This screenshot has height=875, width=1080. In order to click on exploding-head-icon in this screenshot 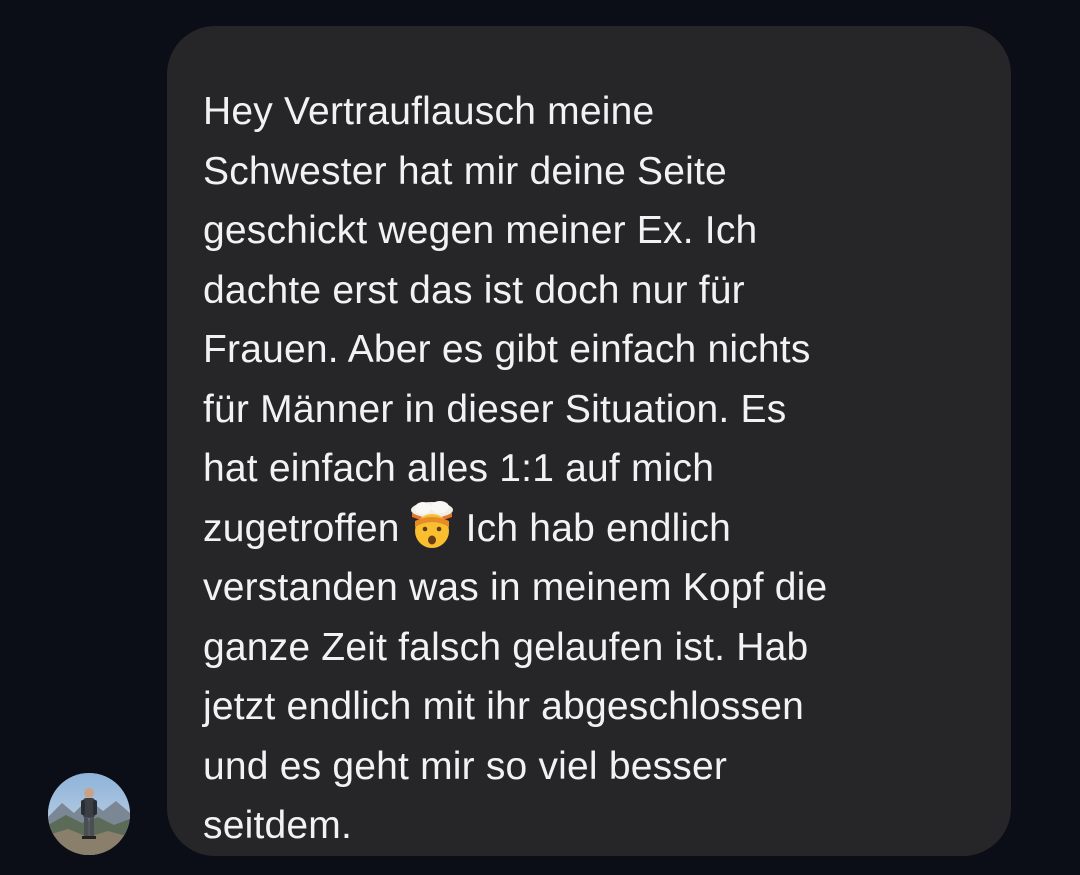, I will do `click(432, 524)`.